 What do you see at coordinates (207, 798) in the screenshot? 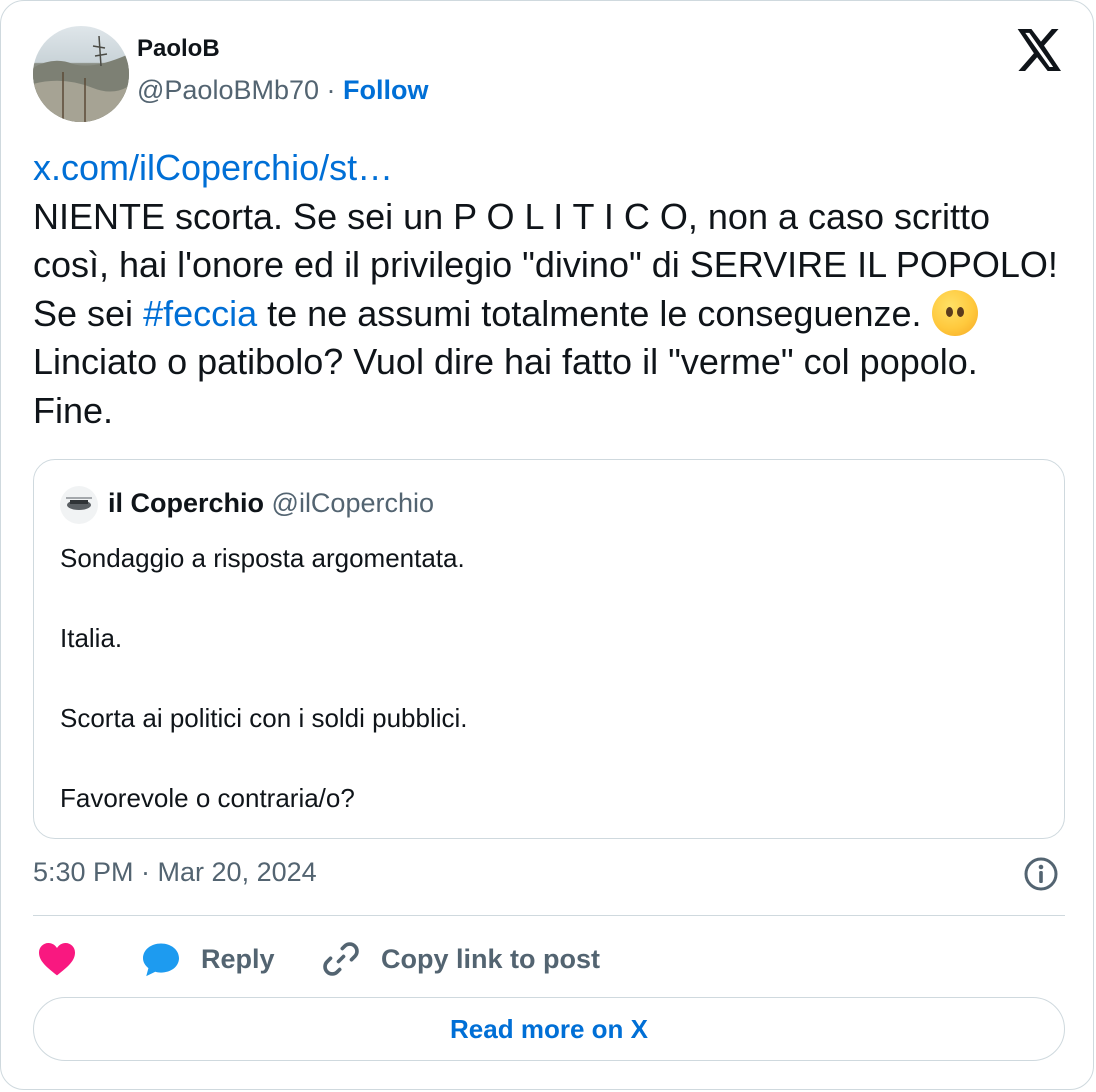
I see `quoted-line: Favorevole o contraria/o?` at bounding box center [207, 798].